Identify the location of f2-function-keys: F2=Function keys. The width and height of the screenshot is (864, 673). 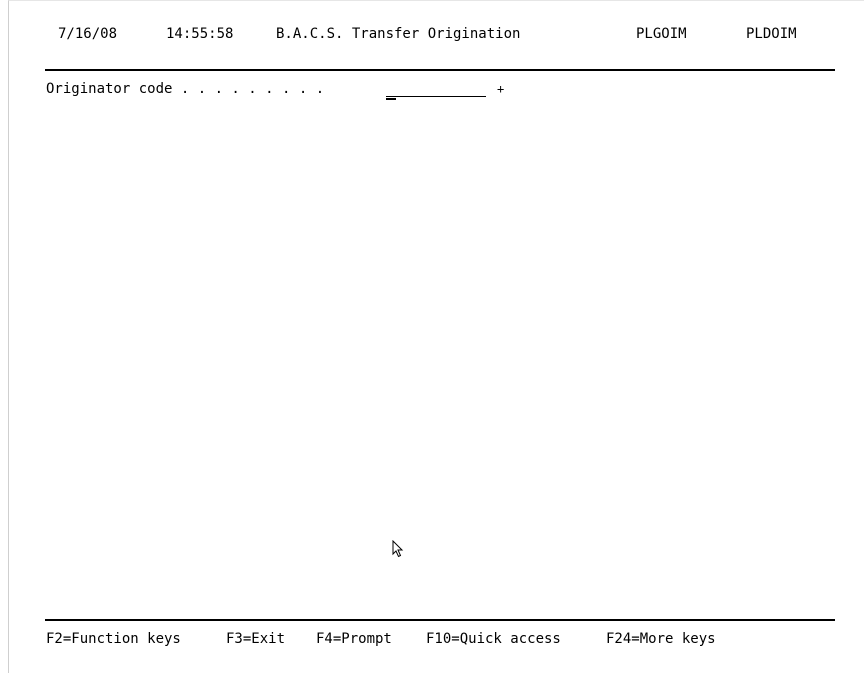
(113, 639).